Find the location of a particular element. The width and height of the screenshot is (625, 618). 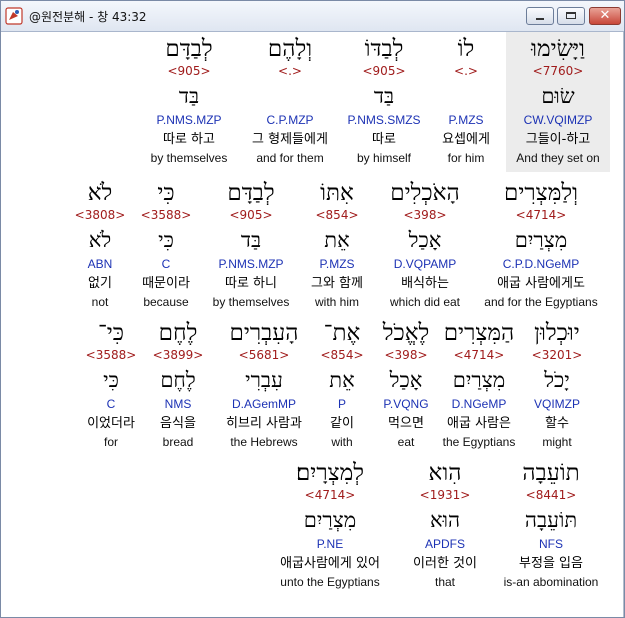

hebrew-word: לְבַדּוֹ is located at coordinates (384, 49).